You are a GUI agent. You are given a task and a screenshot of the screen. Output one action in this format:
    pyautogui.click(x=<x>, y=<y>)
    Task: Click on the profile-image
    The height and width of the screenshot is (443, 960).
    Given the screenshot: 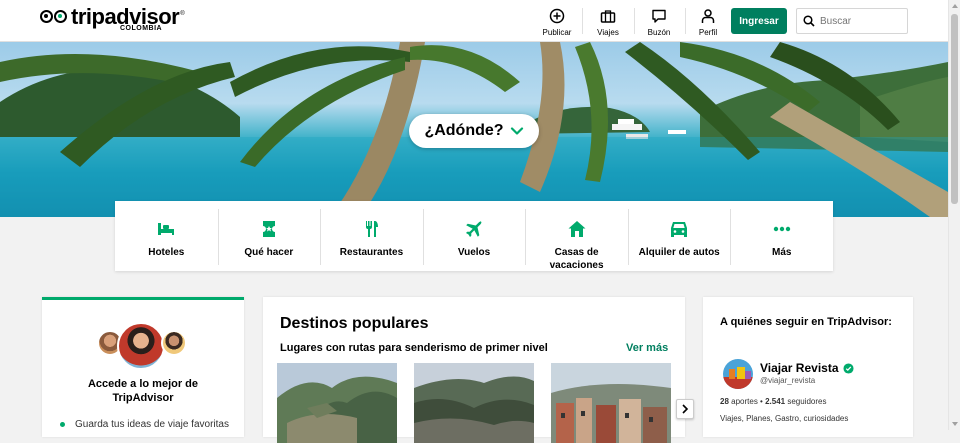 What is the action you would take?
    pyautogui.click(x=738, y=374)
    